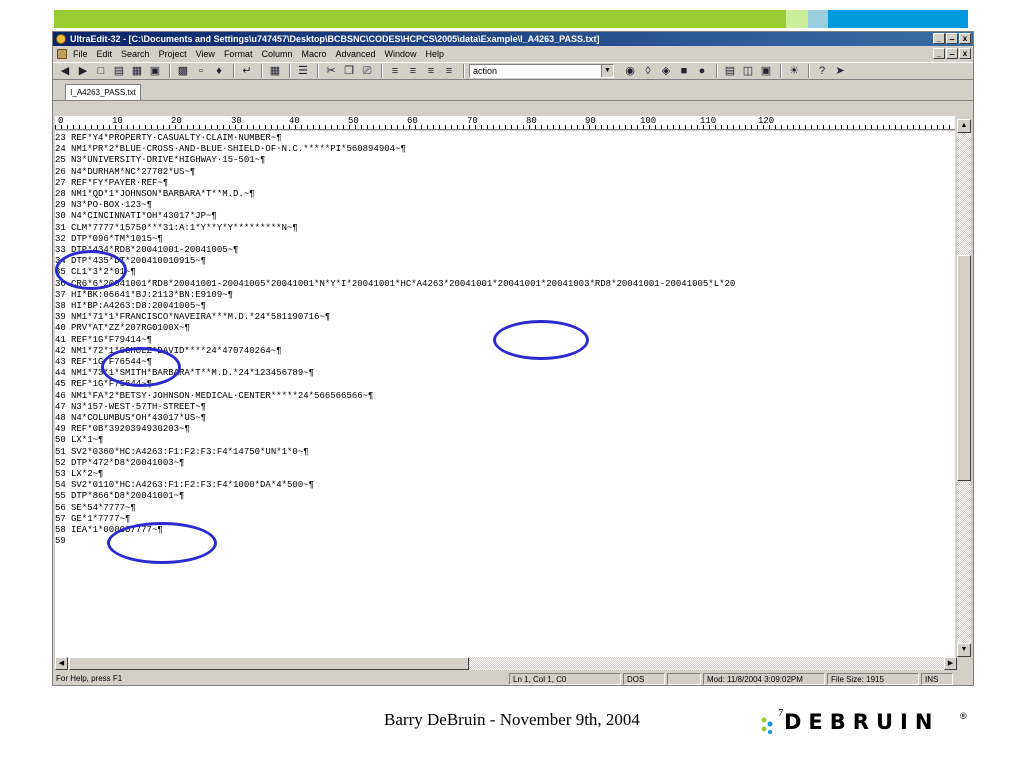  I want to click on menu-file: File, so click(80, 54).